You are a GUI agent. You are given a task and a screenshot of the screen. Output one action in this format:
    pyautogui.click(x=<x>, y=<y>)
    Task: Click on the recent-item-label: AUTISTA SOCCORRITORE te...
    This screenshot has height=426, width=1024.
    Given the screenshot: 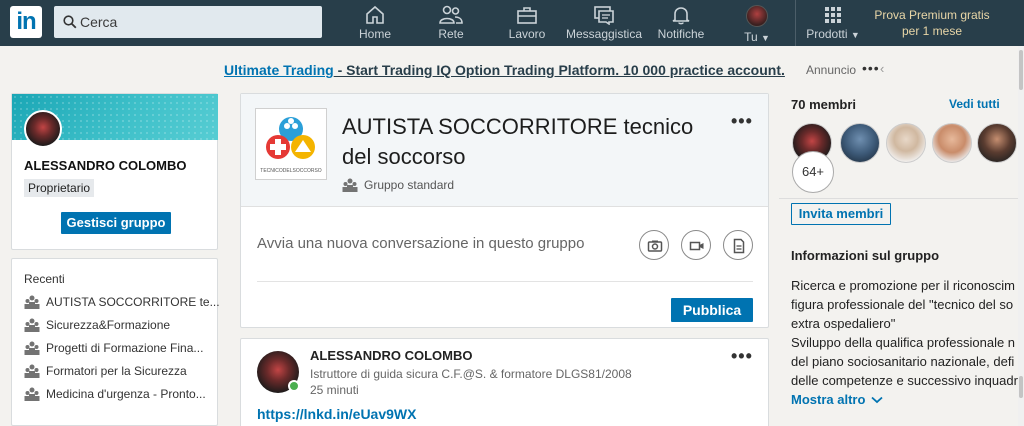 What is the action you would take?
    pyautogui.click(x=133, y=302)
    